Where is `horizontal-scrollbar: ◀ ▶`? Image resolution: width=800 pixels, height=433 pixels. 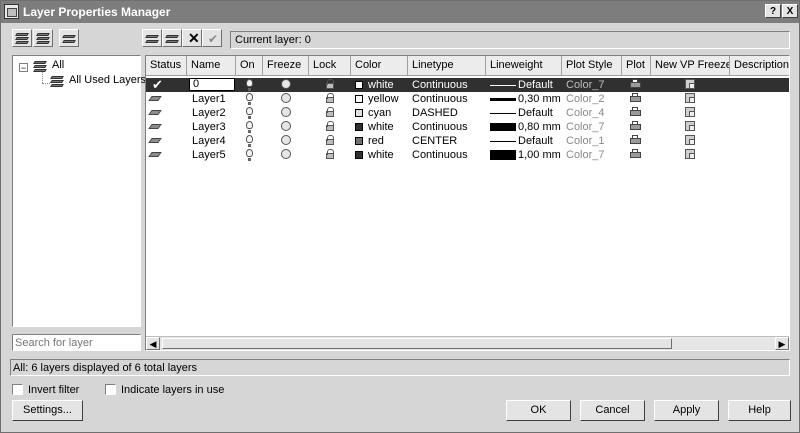 horizontal-scrollbar: ◀ ▶ is located at coordinates (467, 343).